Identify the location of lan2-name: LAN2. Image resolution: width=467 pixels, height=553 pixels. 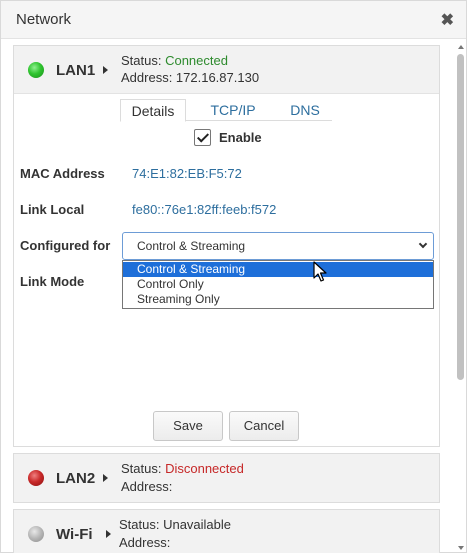
(76, 478).